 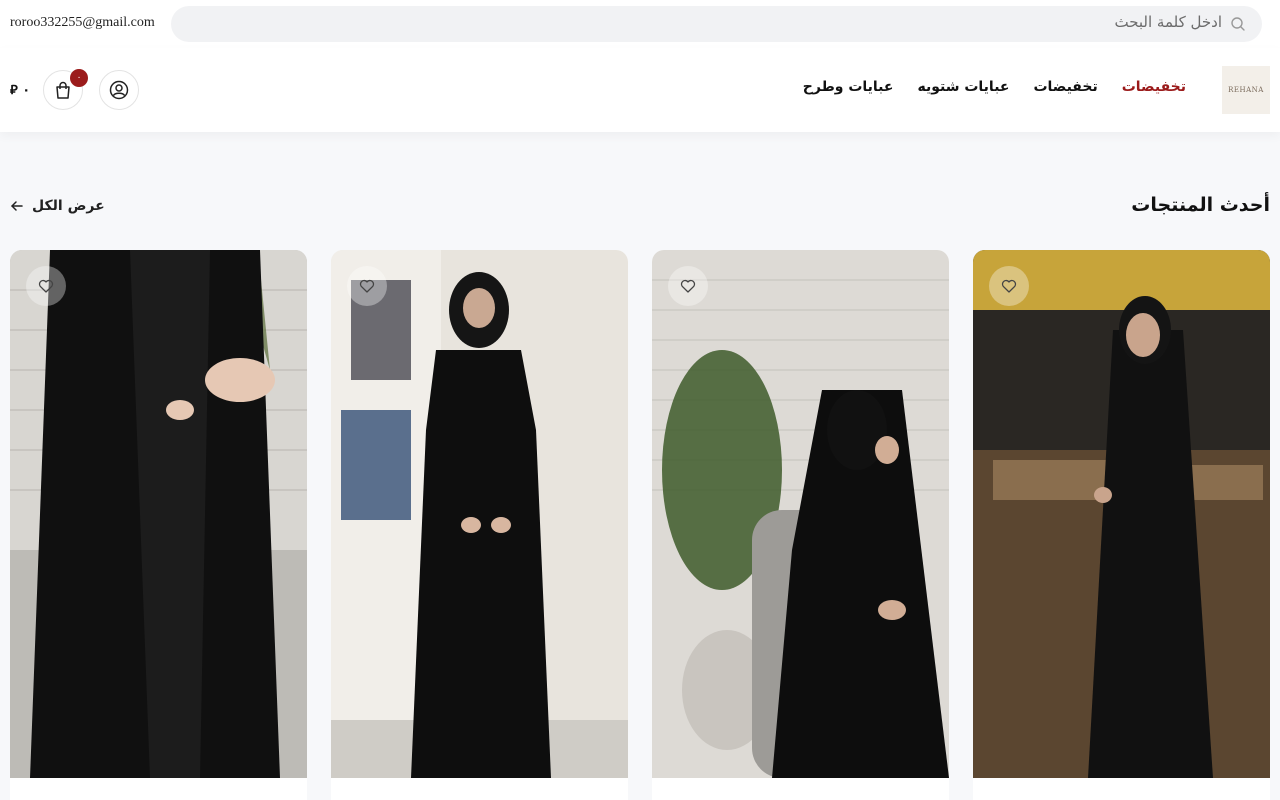 I want to click on view-all-label: عرض الكل, so click(x=68, y=206).